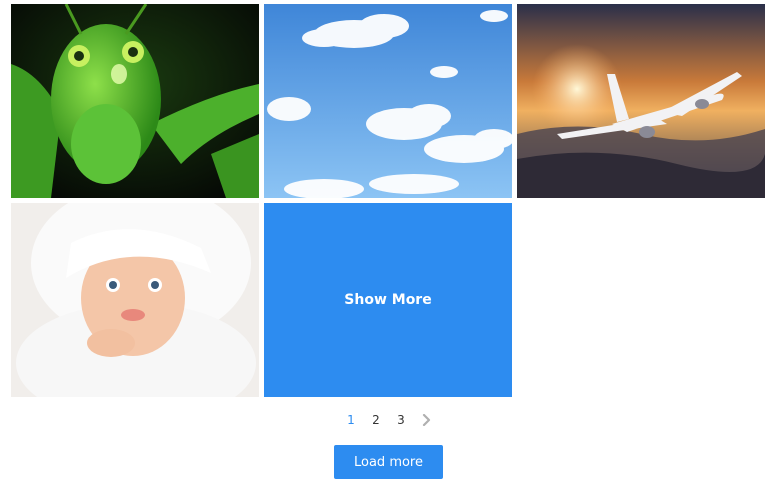  I want to click on gallery-image-sky, so click(388, 101).